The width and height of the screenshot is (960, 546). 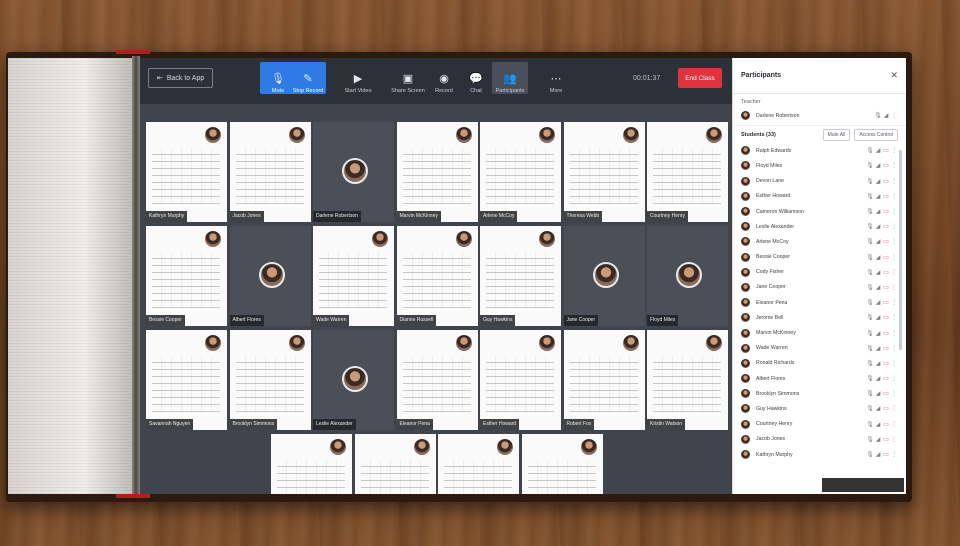 What do you see at coordinates (876, 134) in the screenshot?
I see `access-control-dropdown: Access Control` at bounding box center [876, 134].